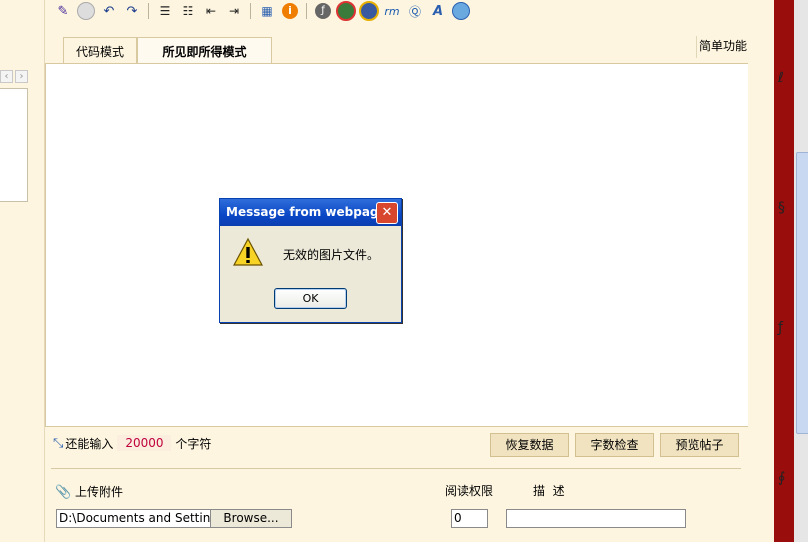 Image resolution: width=808 pixels, height=542 pixels. I want to click on tab-code-mode: 代码模式, so click(100, 50).